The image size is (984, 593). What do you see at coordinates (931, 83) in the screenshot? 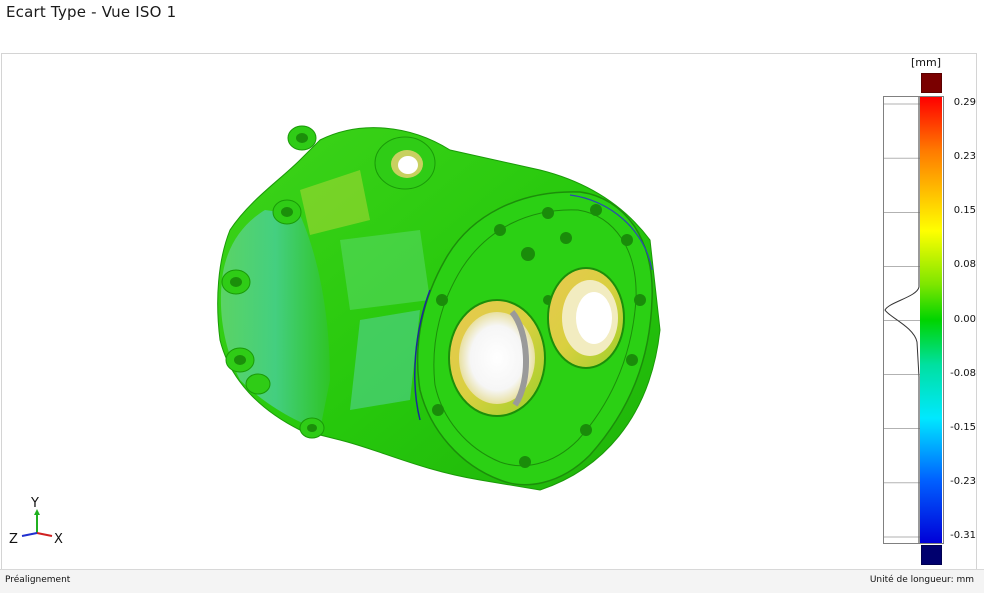
I see `scale-over-max-swatch` at bounding box center [931, 83].